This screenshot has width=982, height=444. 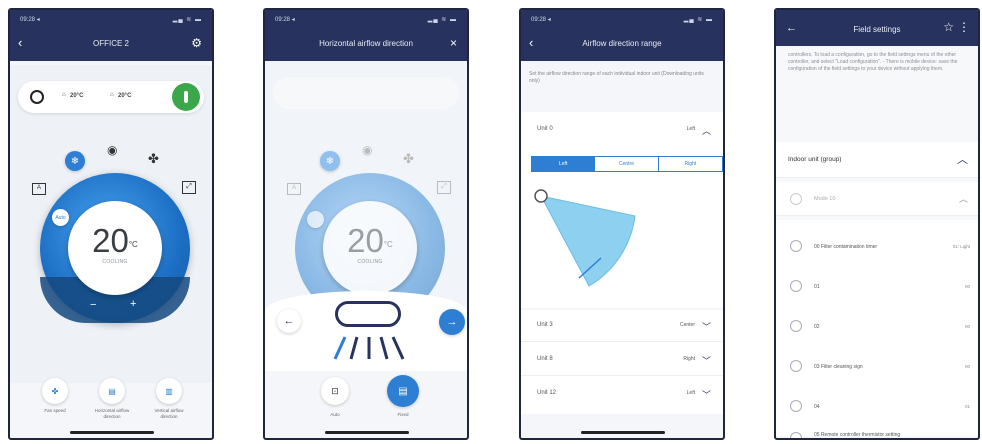 I want to click on setting-label: 00 Filter contamination timer, so click(x=846, y=247).